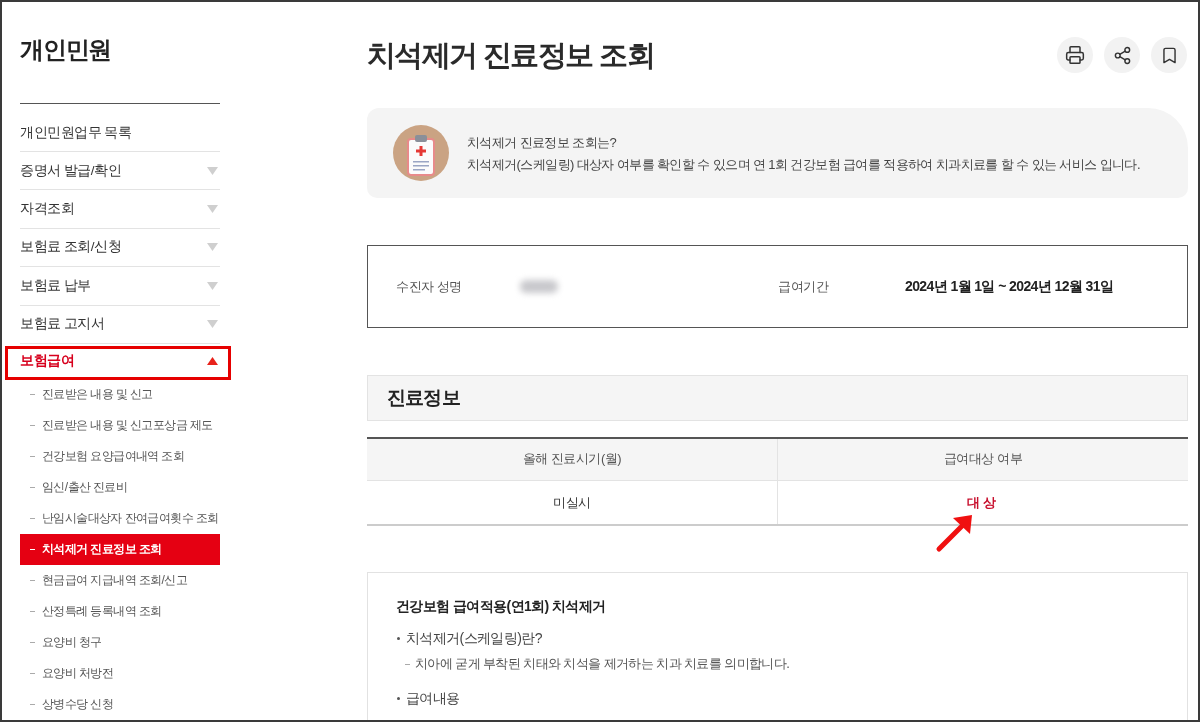 The height and width of the screenshot is (722, 1200). I want to click on bookmark-button, so click(1169, 55).